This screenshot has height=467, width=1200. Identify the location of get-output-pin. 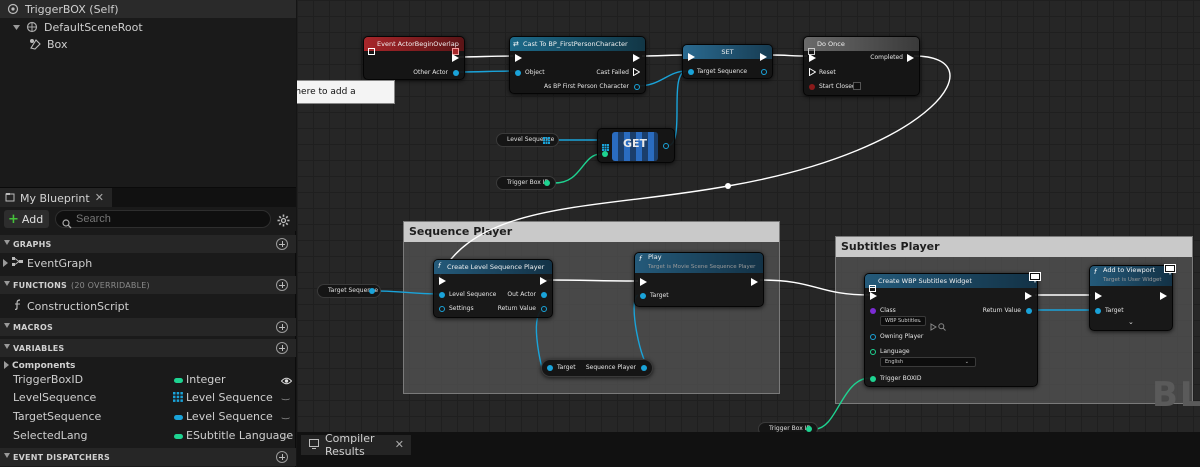
(666, 146).